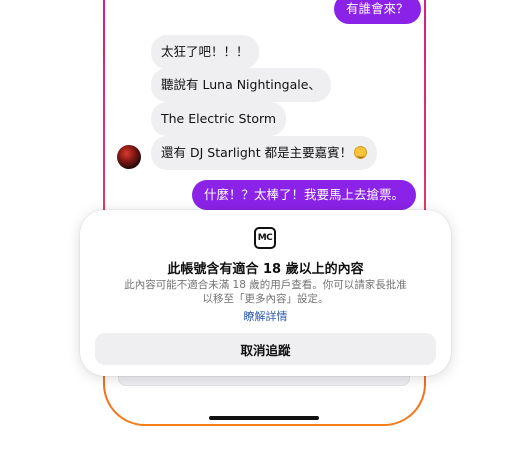 The image size is (529, 459). I want to click on message-text: 聽說有 Luna Nightingale、, so click(241, 84).